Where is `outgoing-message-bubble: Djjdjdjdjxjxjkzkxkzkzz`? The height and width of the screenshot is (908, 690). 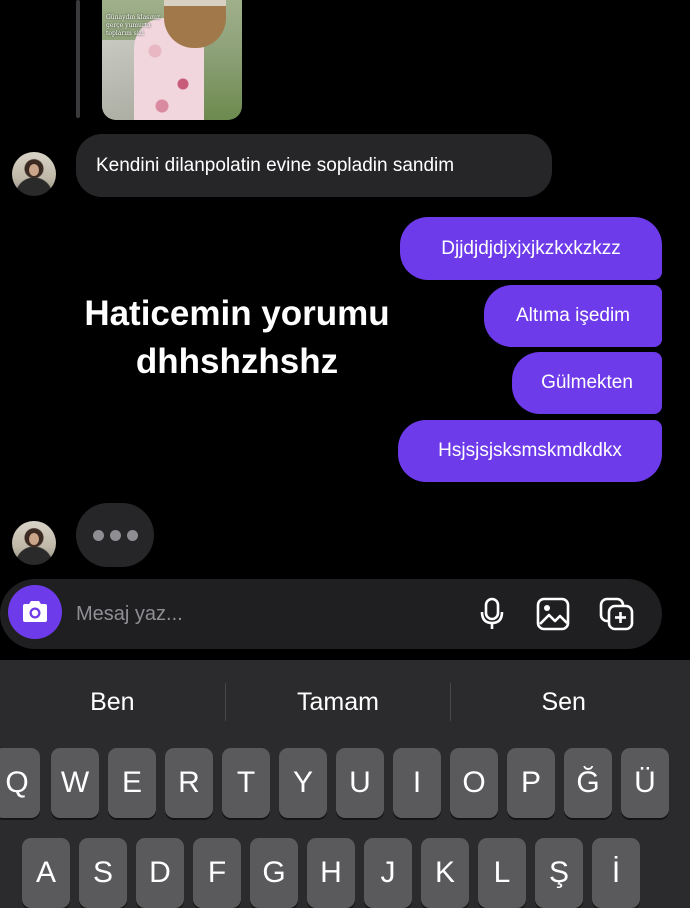 outgoing-message-bubble: Djjdjdjdjxjxjkzkxkzkzz is located at coordinates (531, 248).